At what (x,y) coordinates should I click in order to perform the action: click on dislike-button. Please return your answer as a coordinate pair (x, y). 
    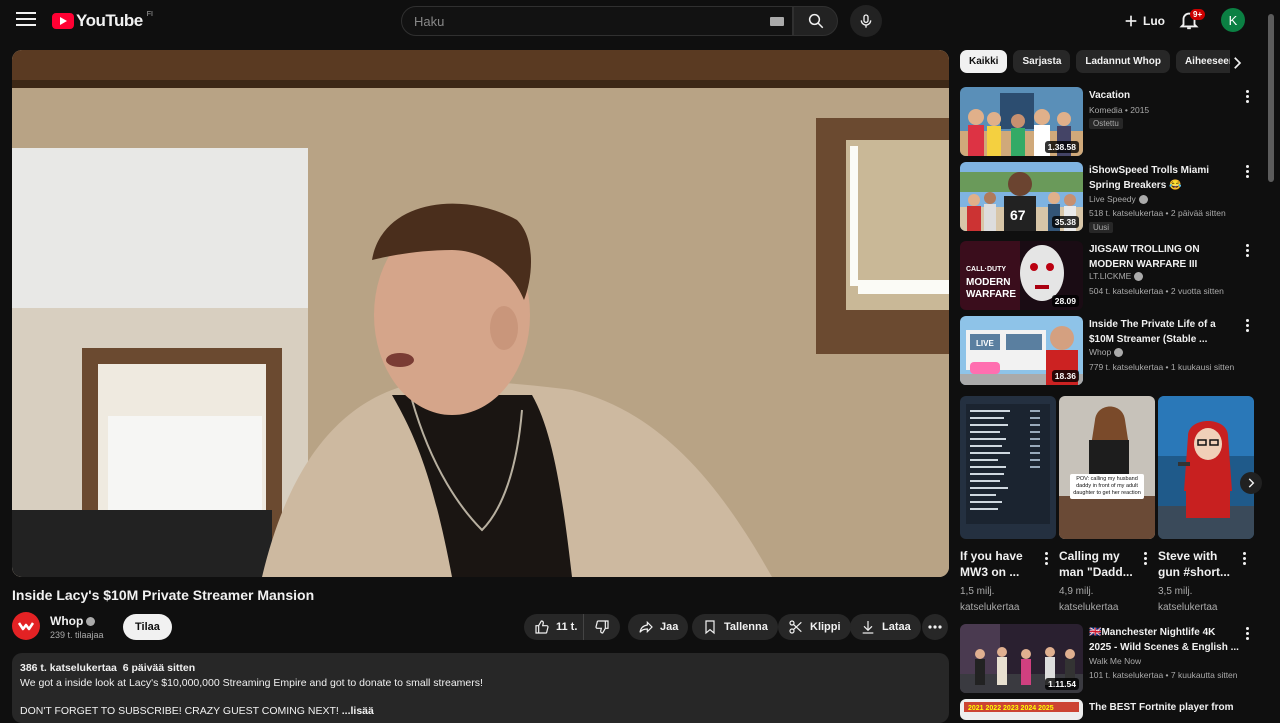
    Looking at the image, I should click on (601, 627).